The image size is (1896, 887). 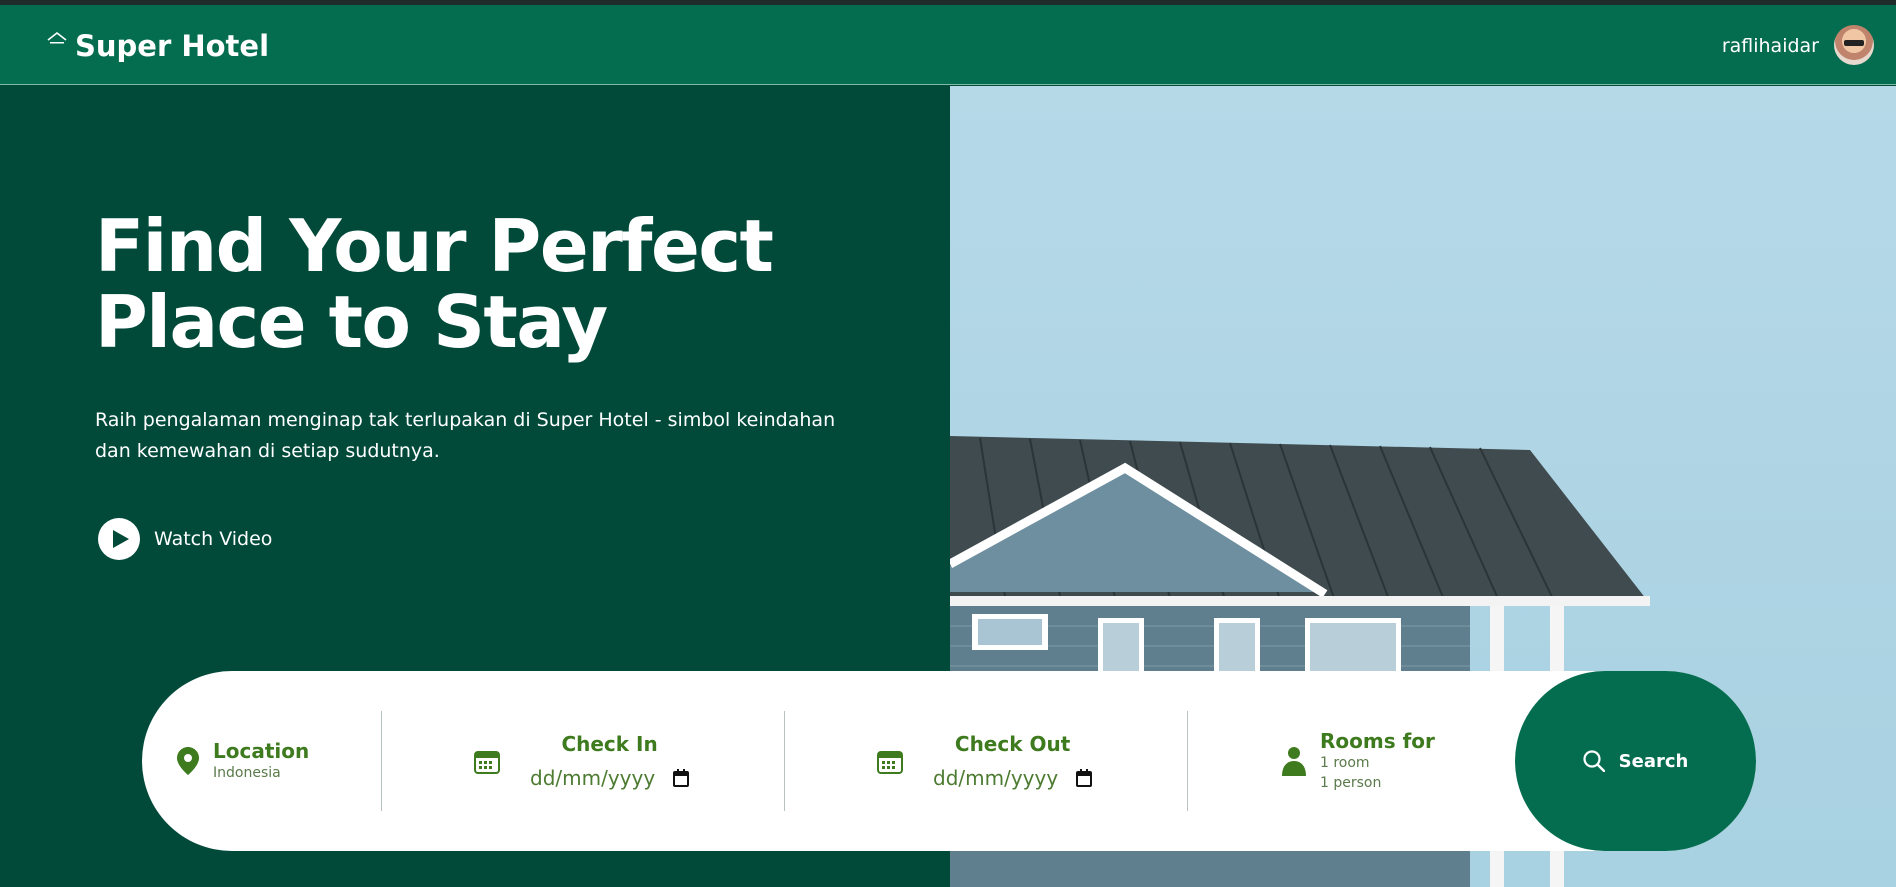 What do you see at coordinates (261, 751) in the screenshot?
I see `location-title: Location` at bounding box center [261, 751].